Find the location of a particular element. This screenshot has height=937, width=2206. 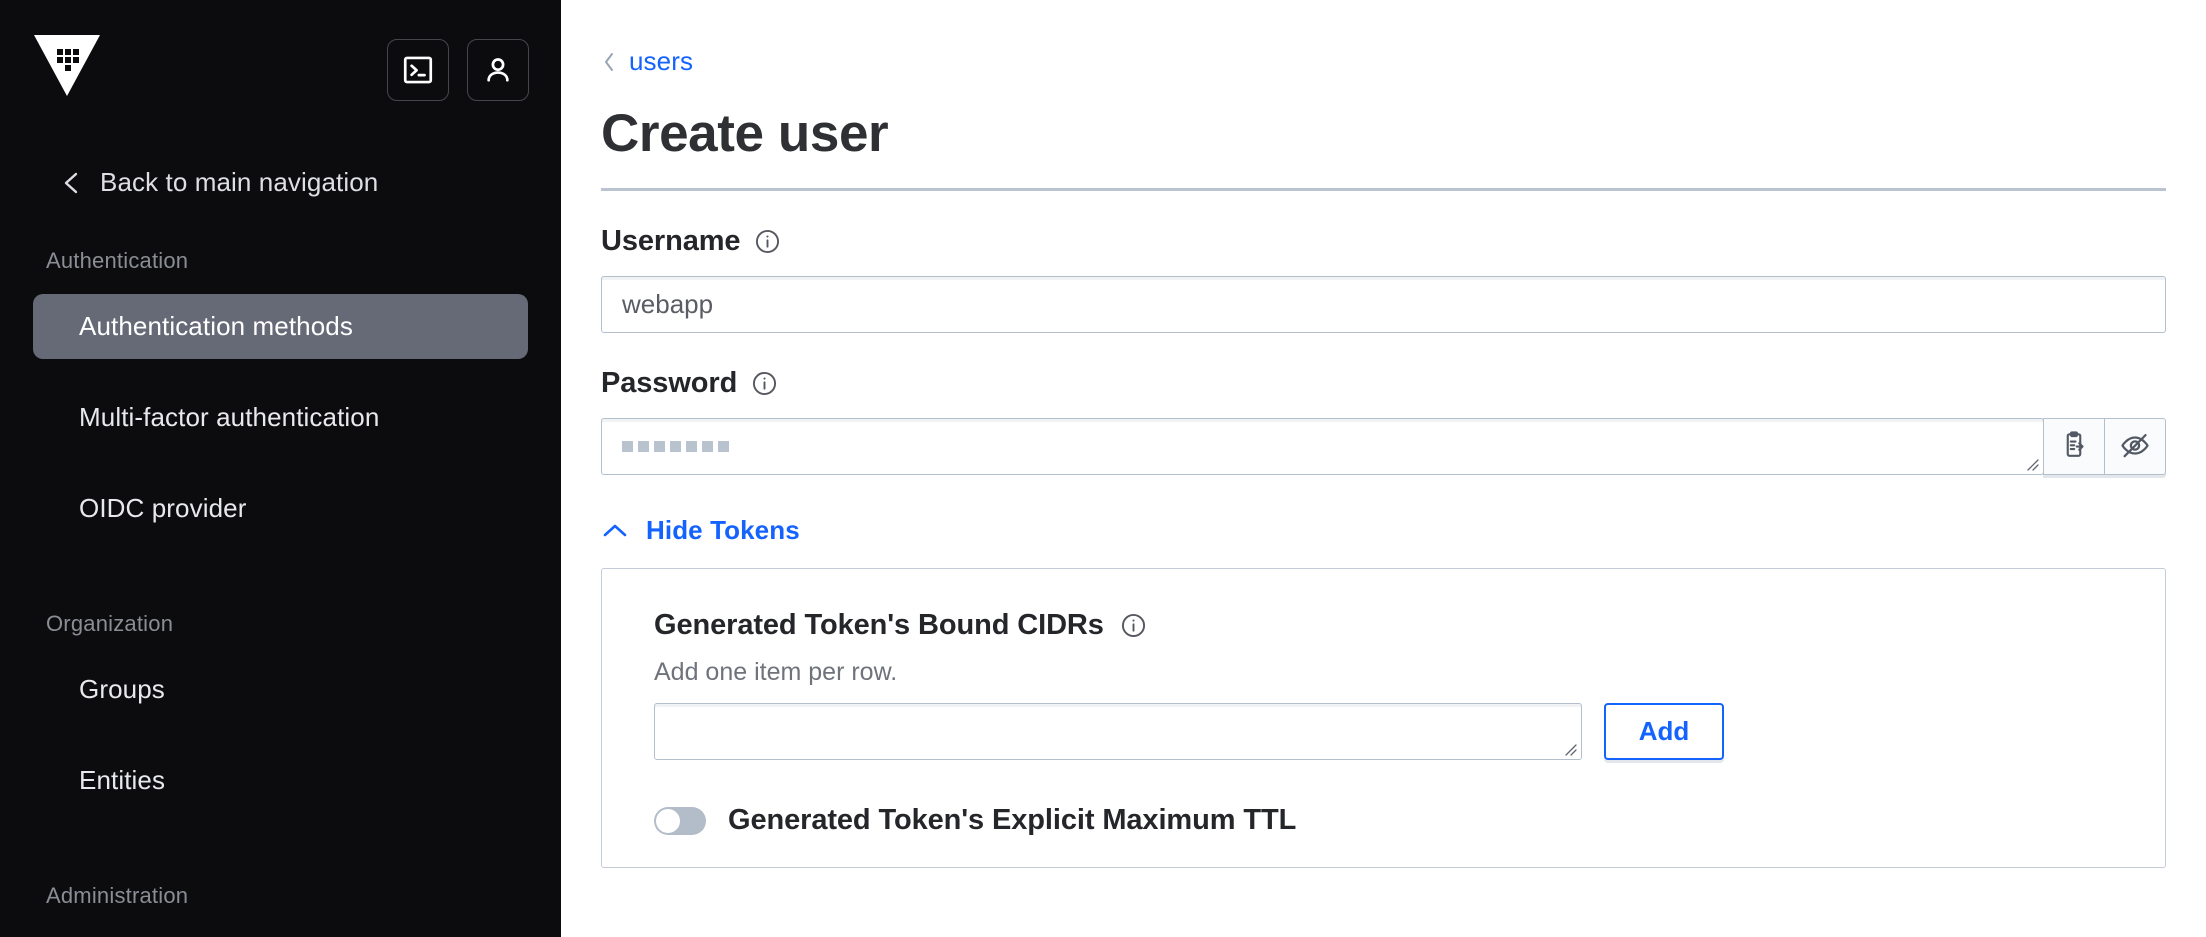

sidebar-item-label: OIDC provider is located at coordinates (163, 508).